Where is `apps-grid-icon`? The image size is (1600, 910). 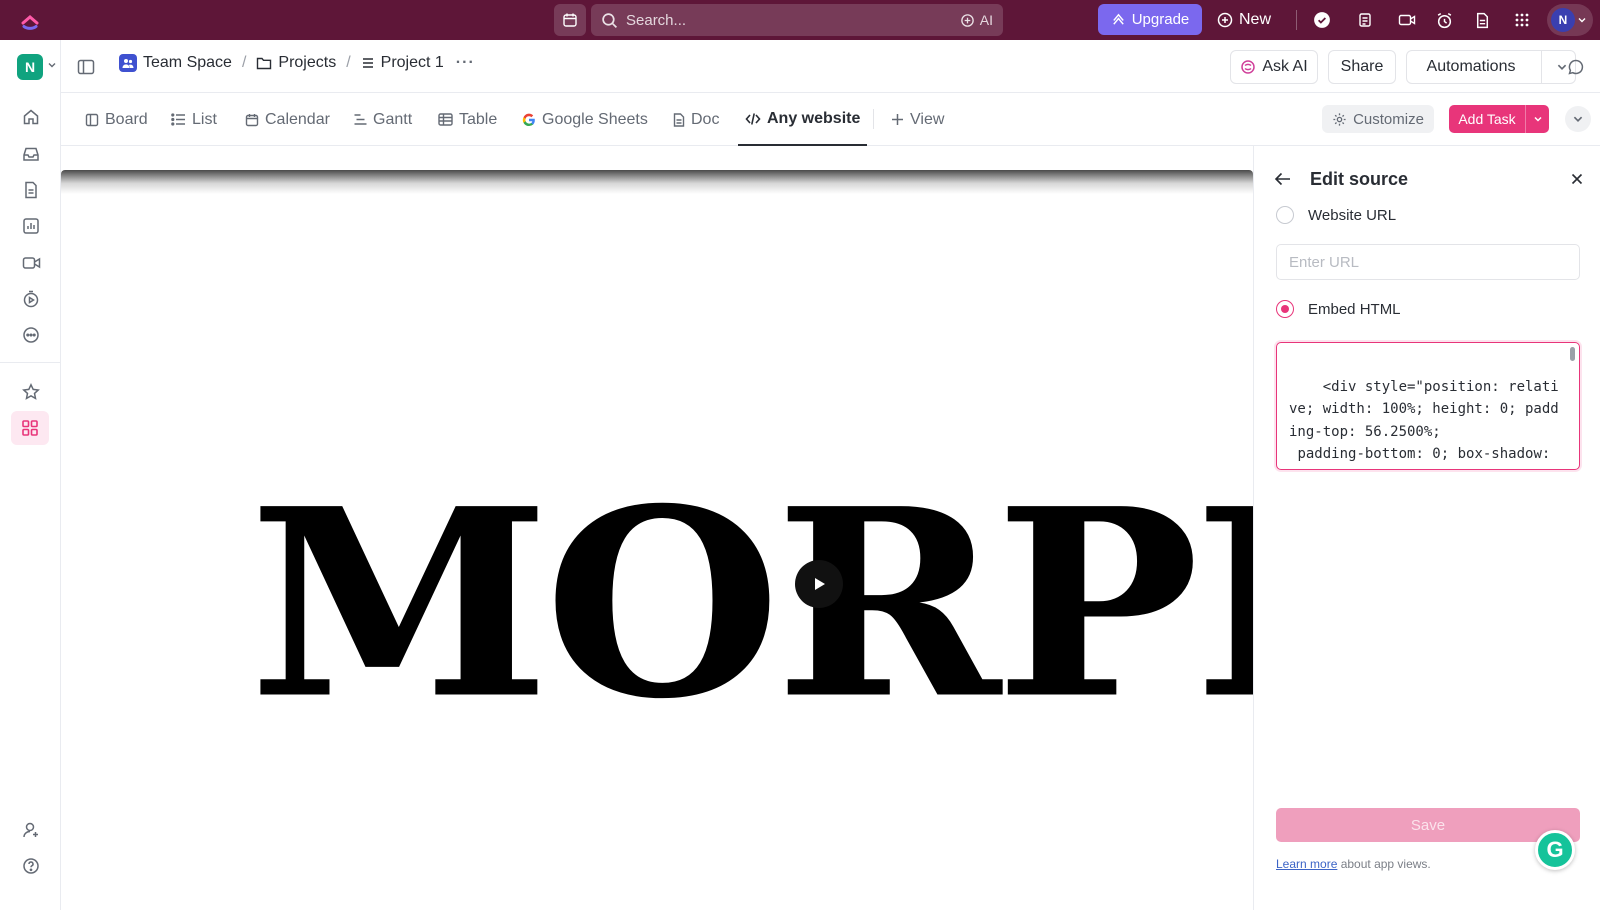 apps-grid-icon is located at coordinates (1522, 20).